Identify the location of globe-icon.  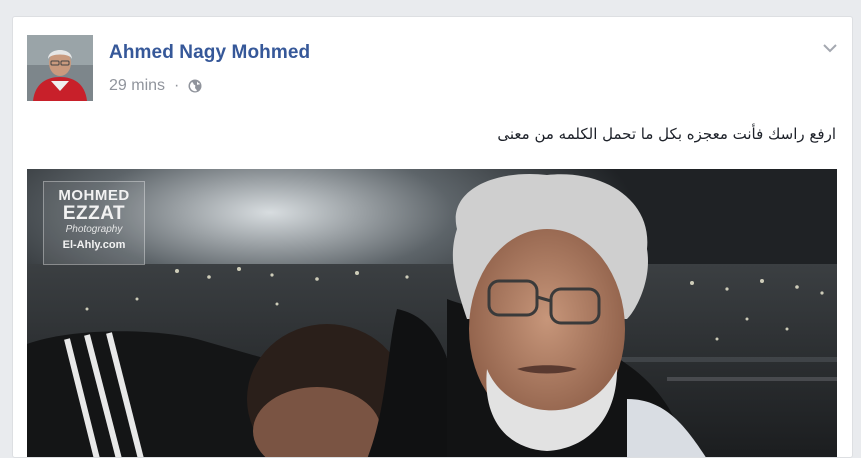
(195, 86).